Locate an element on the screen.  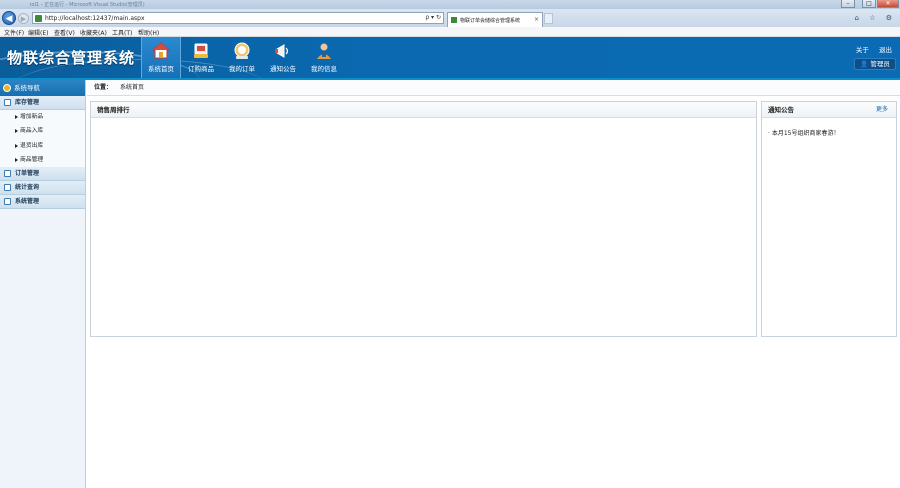
back-arrow-icon: ◀ is located at coordinates (9, 18).